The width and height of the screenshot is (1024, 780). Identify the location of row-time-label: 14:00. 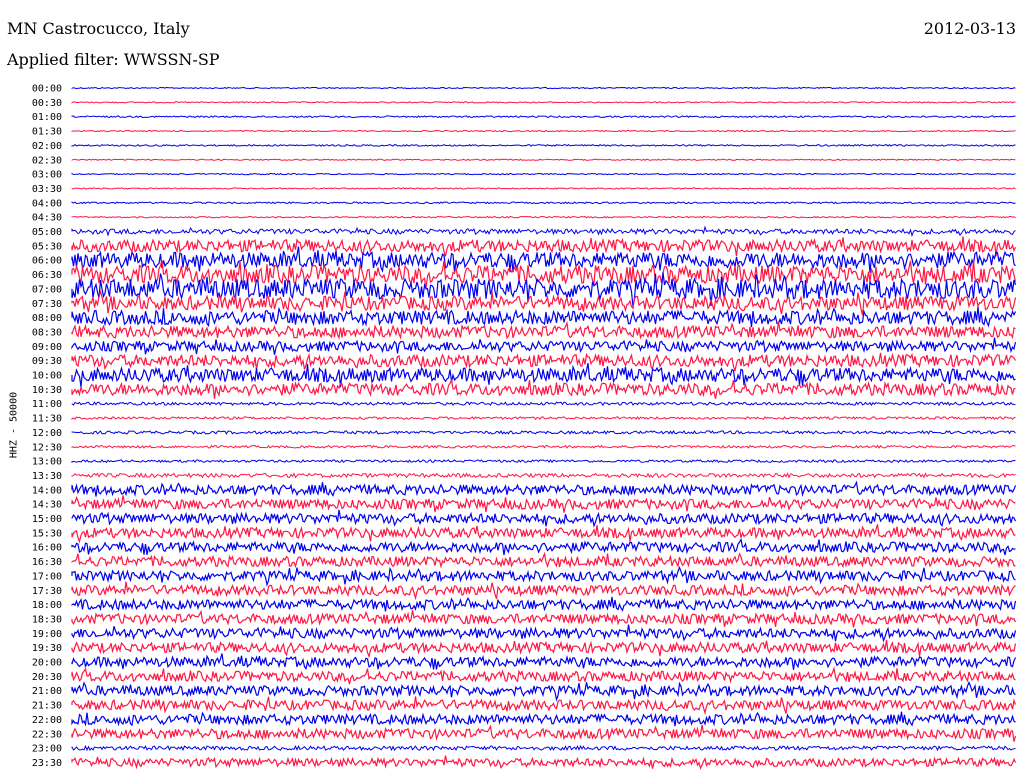
(47, 490).